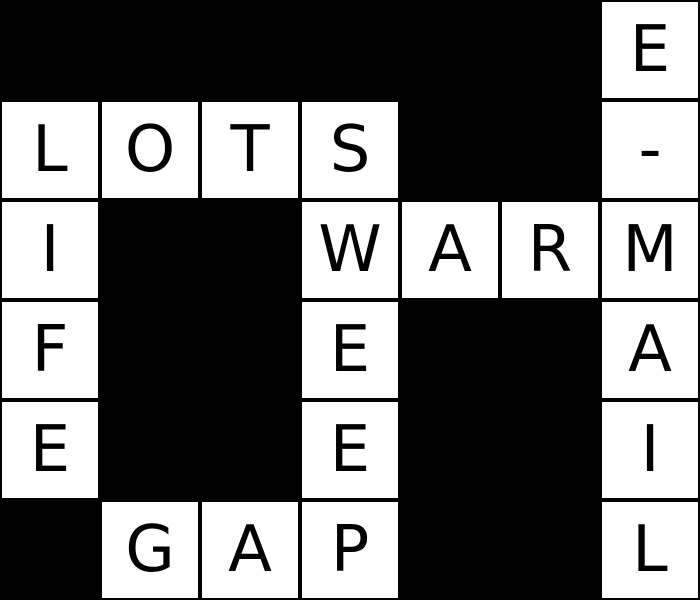 This screenshot has height=600, width=700. I want to click on letter-cell: R, so click(550, 250).